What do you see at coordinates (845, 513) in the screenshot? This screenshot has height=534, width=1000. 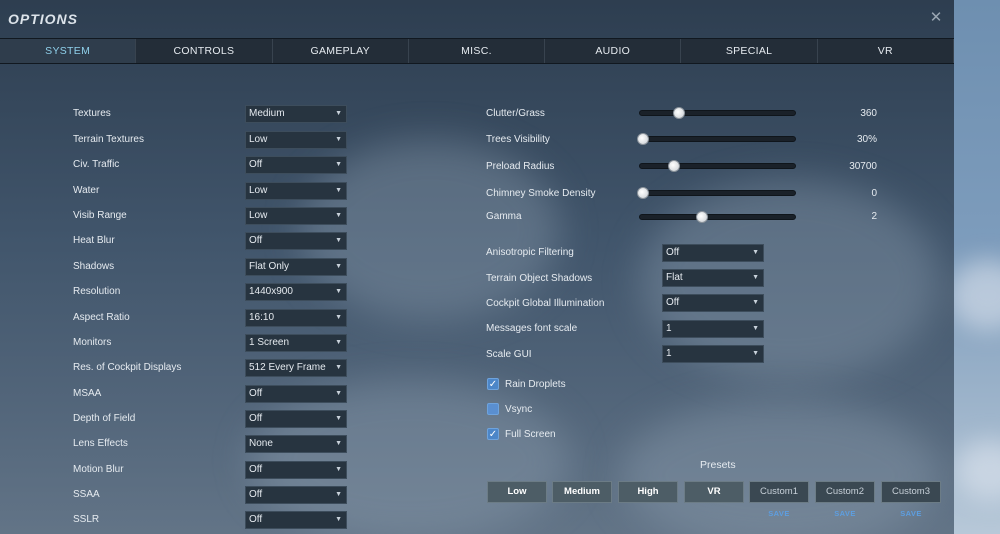 I see `save-custom2-link: SAVE` at bounding box center [845, 513].